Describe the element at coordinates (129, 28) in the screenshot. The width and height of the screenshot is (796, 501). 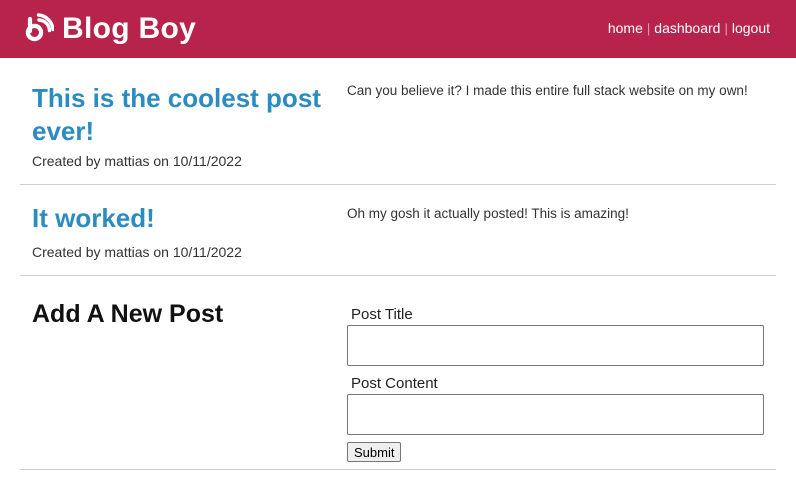
I see `brand-name: Blog Boy` at that location.